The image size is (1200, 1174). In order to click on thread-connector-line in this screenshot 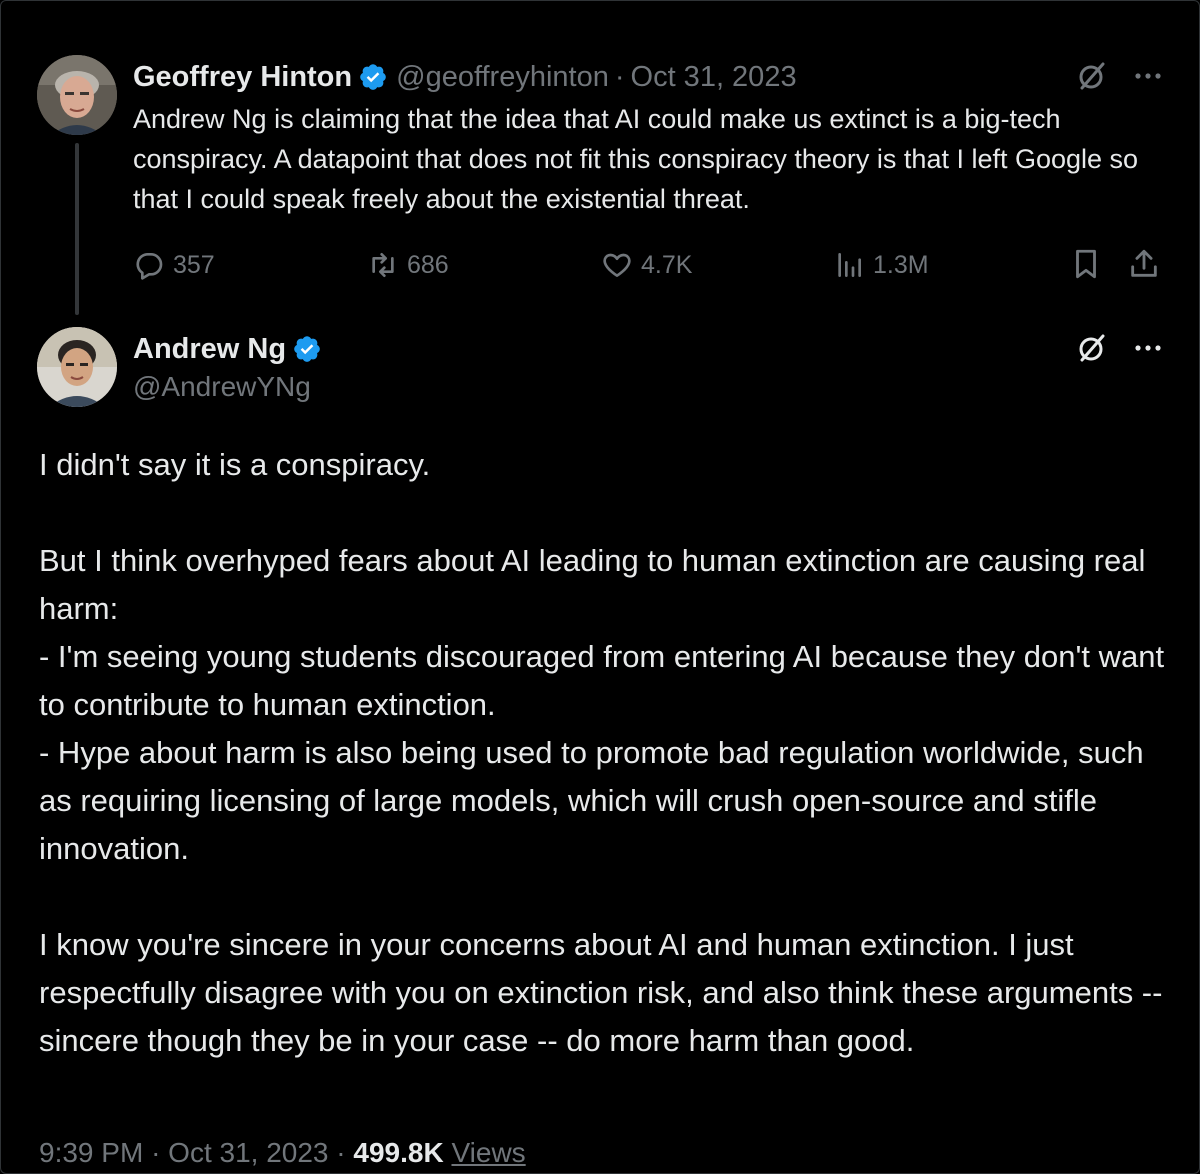, I will do `click(77, 229)`.